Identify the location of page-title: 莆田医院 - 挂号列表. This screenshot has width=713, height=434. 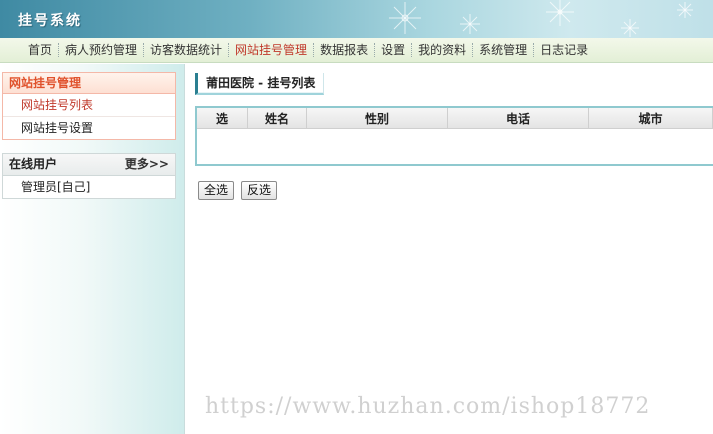
(260, 84).